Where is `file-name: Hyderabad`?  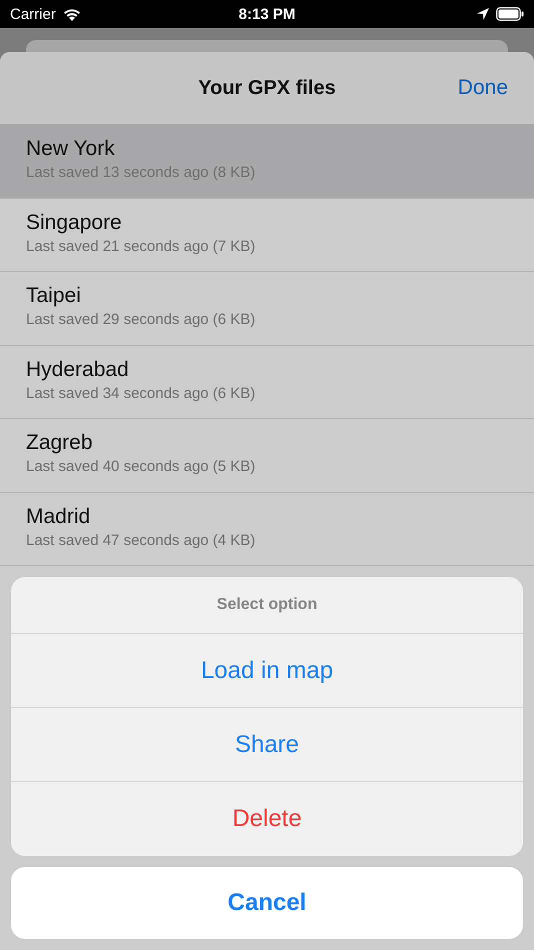
file-name: Hyderabad is located at coordinates (78, 370).